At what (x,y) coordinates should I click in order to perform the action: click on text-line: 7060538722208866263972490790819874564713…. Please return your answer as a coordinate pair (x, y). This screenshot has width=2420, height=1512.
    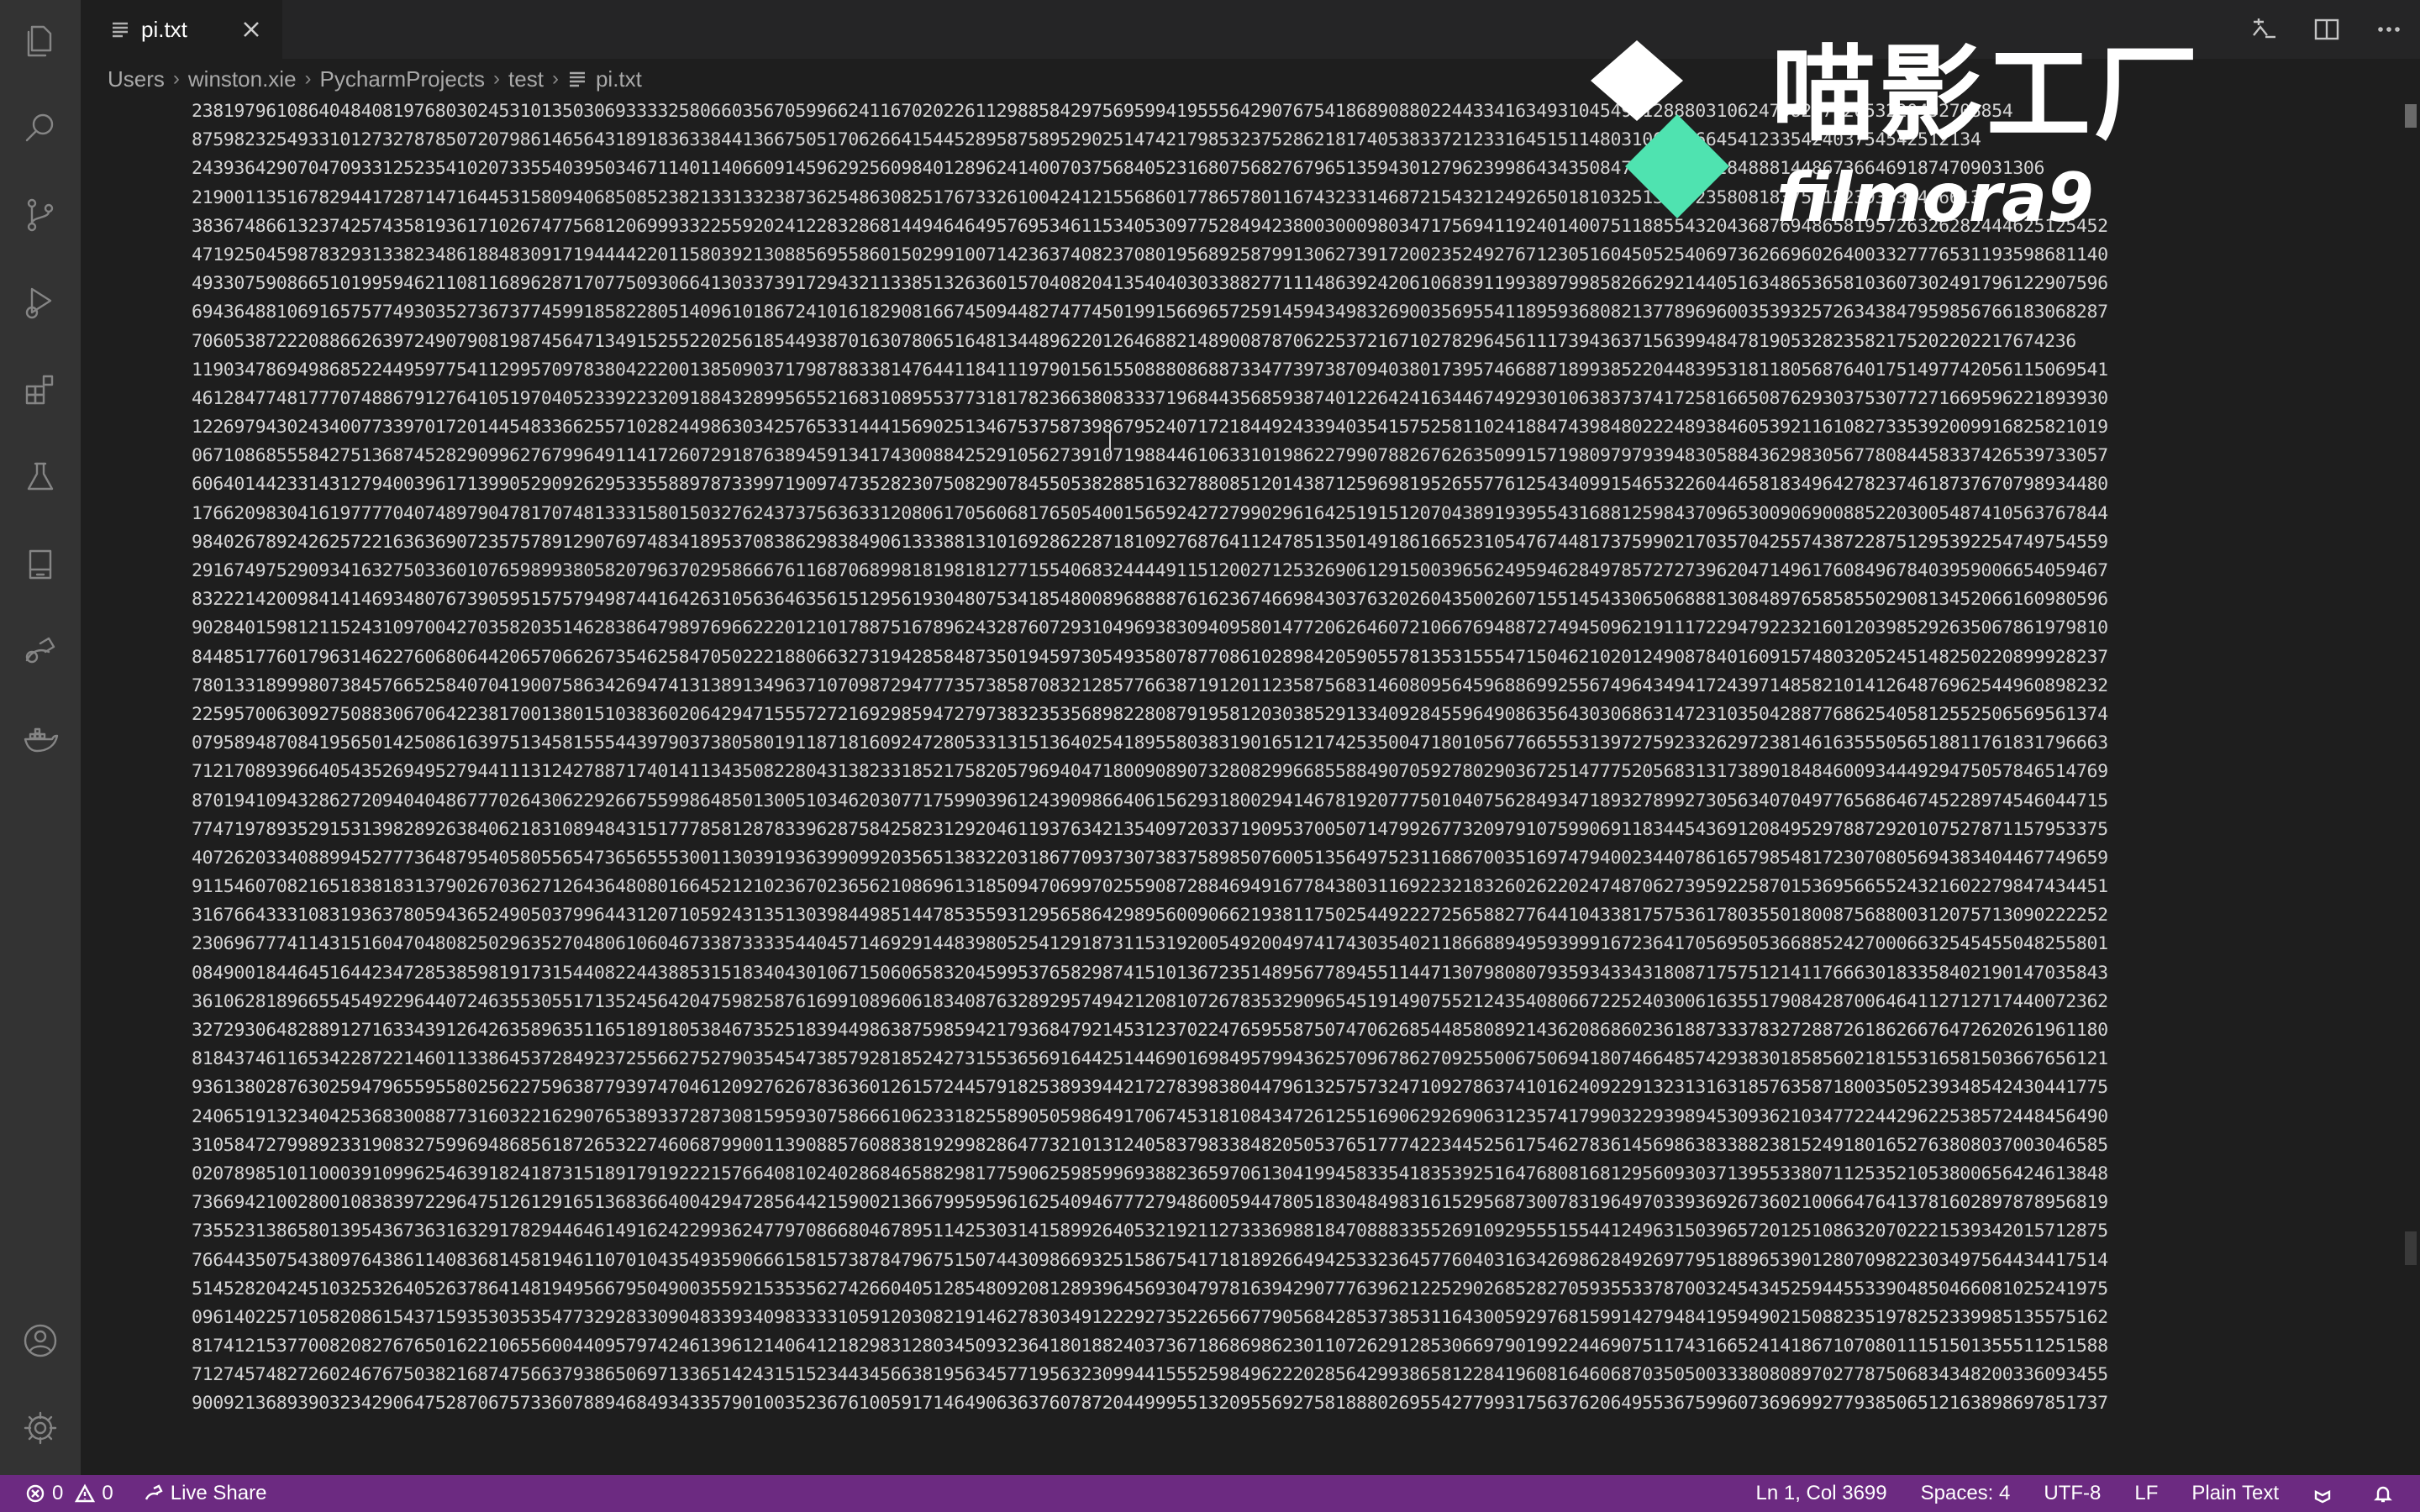
    Looking at the image, I should click on (1291, 342).